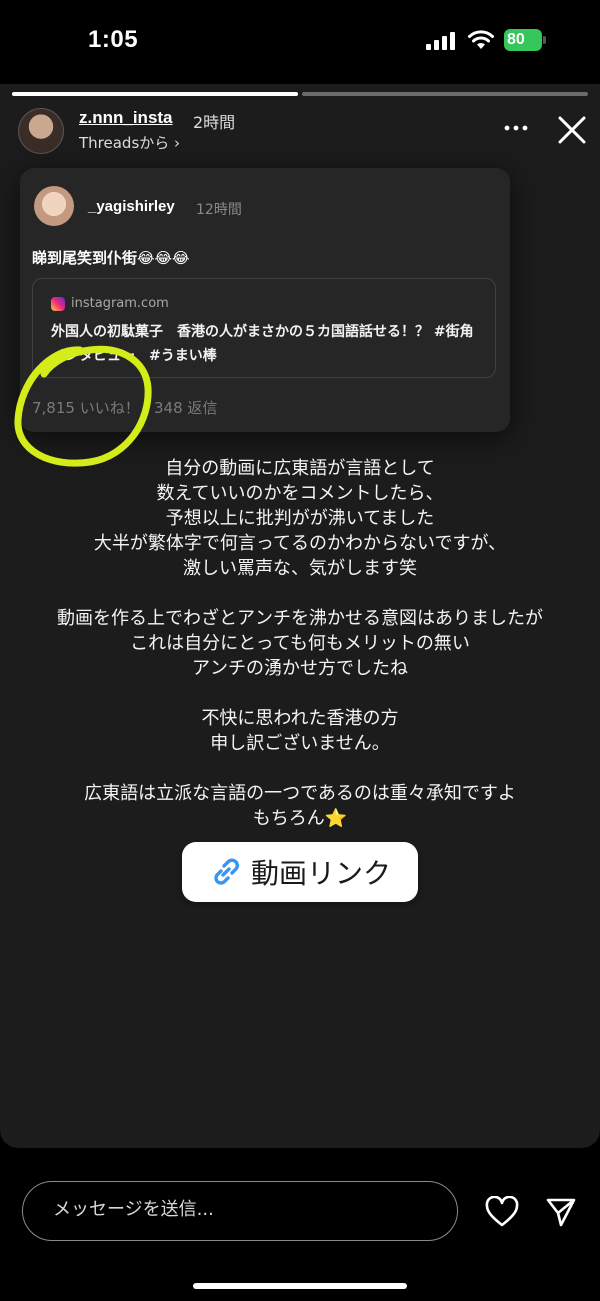 This screenshot has height=1301, width=600. What do you see at coordinates (300, 718) in the screenshot?
I see `caption-line: 不快に思われた香港の方` at bounding box center [300, 718].